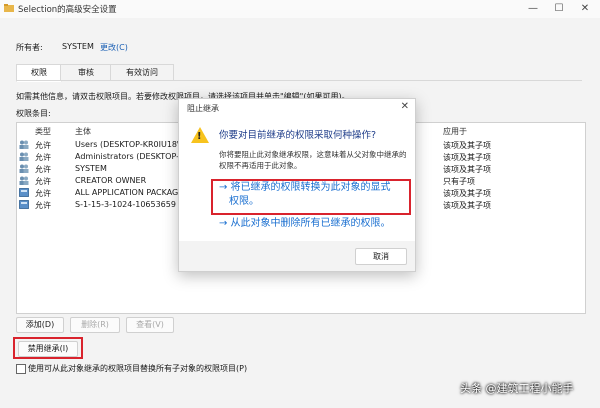 Image resolution: width=600 pixels, height=408 pixels. Describe the element at coordinates (130, 156) in the screenshot. I see `row-principal: Administrators (DESKTOP-K` at that location.